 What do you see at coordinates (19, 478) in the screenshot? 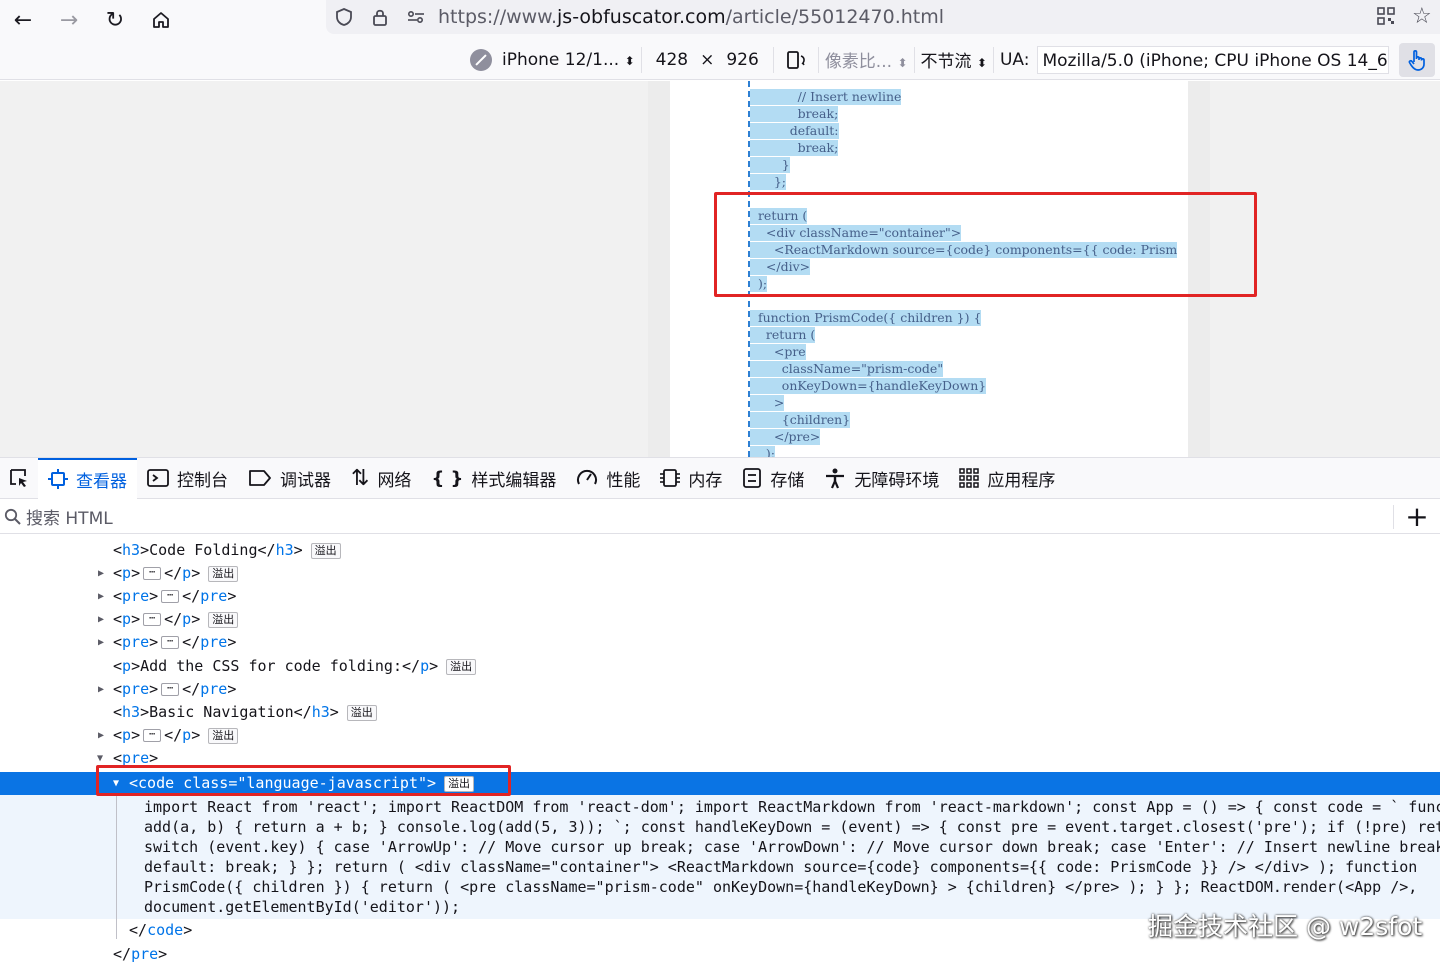
I see `element-picker-icon` at bounding box center [19, 478].